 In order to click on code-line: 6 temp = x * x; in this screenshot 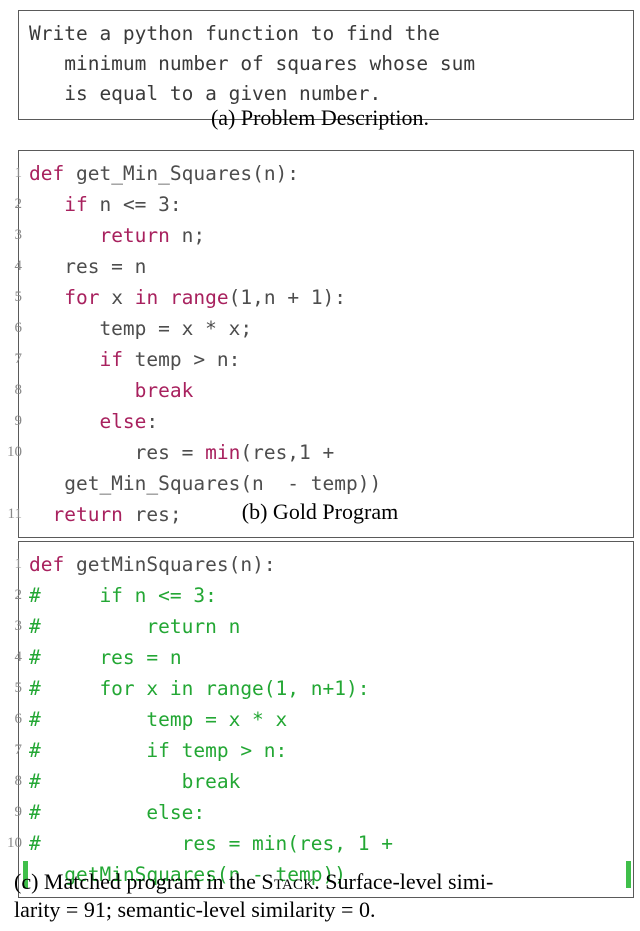, I will do `click(320, 328)`.